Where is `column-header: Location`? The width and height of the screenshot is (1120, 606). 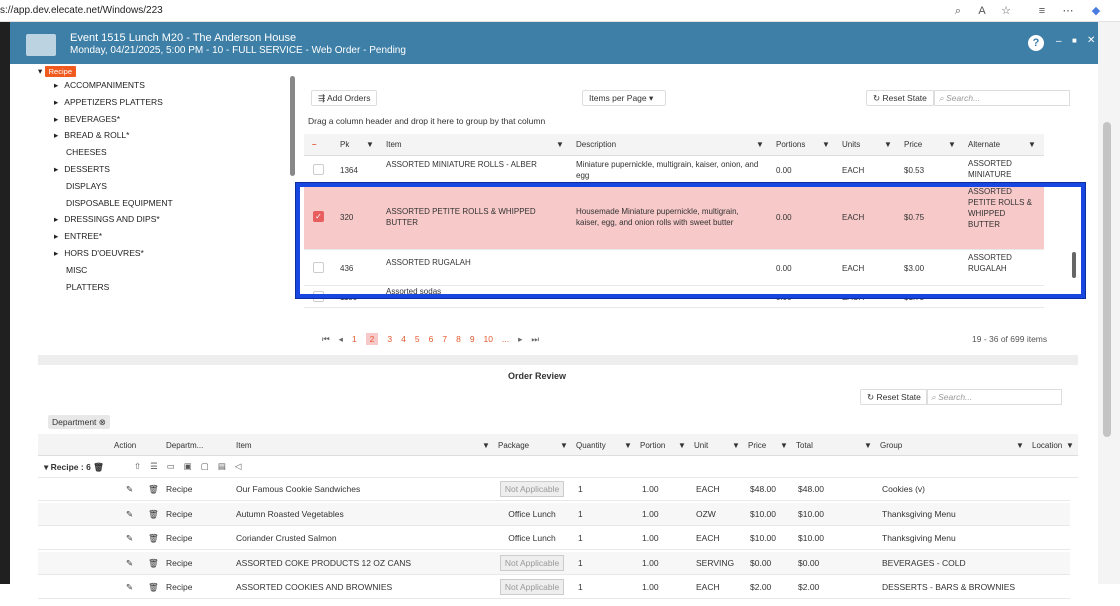 column-header: Location is located at coordinates (1049, 445).